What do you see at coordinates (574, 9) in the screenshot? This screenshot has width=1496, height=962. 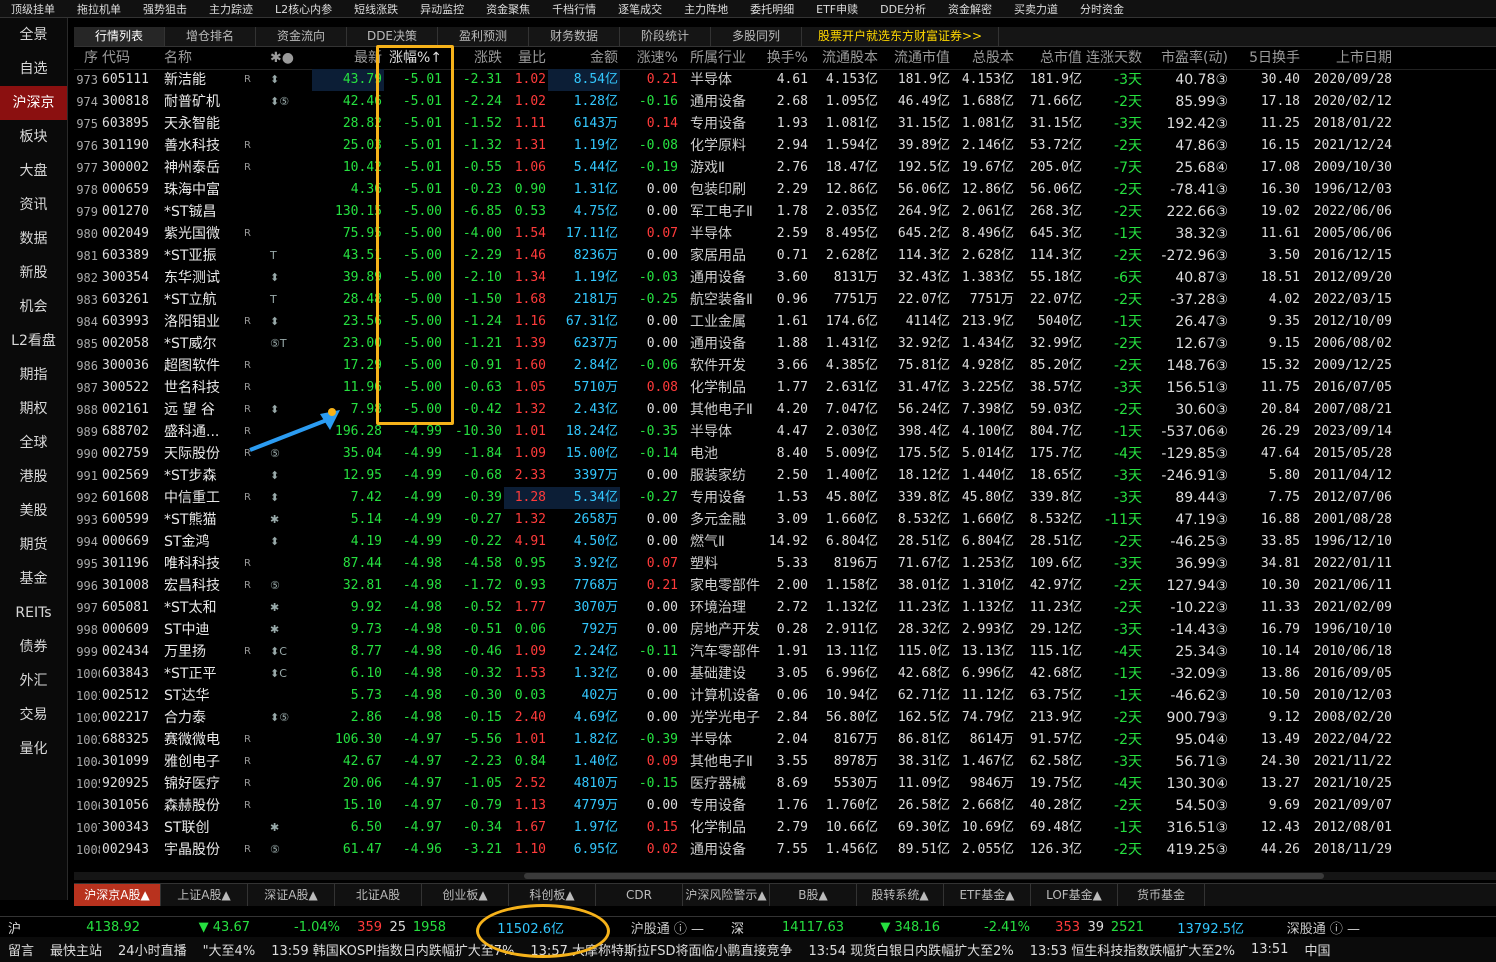 I see `topnav-item: 千档行情` at bounding box center [574, 9].